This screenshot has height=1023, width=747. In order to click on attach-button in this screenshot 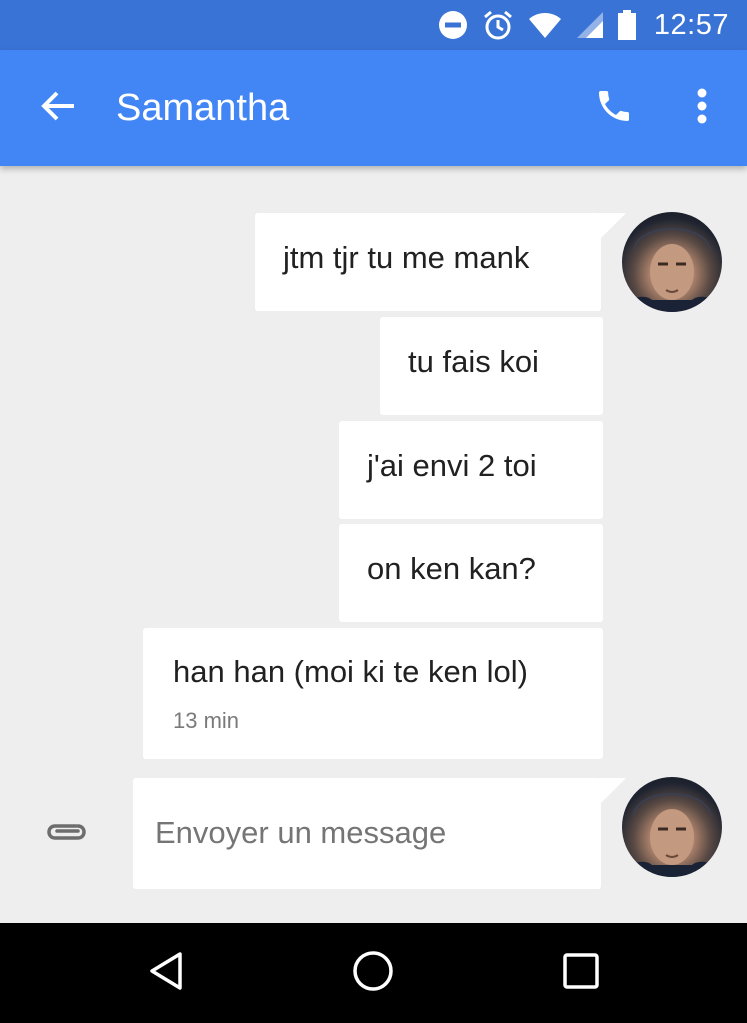, I will do `click(66, 834)`.